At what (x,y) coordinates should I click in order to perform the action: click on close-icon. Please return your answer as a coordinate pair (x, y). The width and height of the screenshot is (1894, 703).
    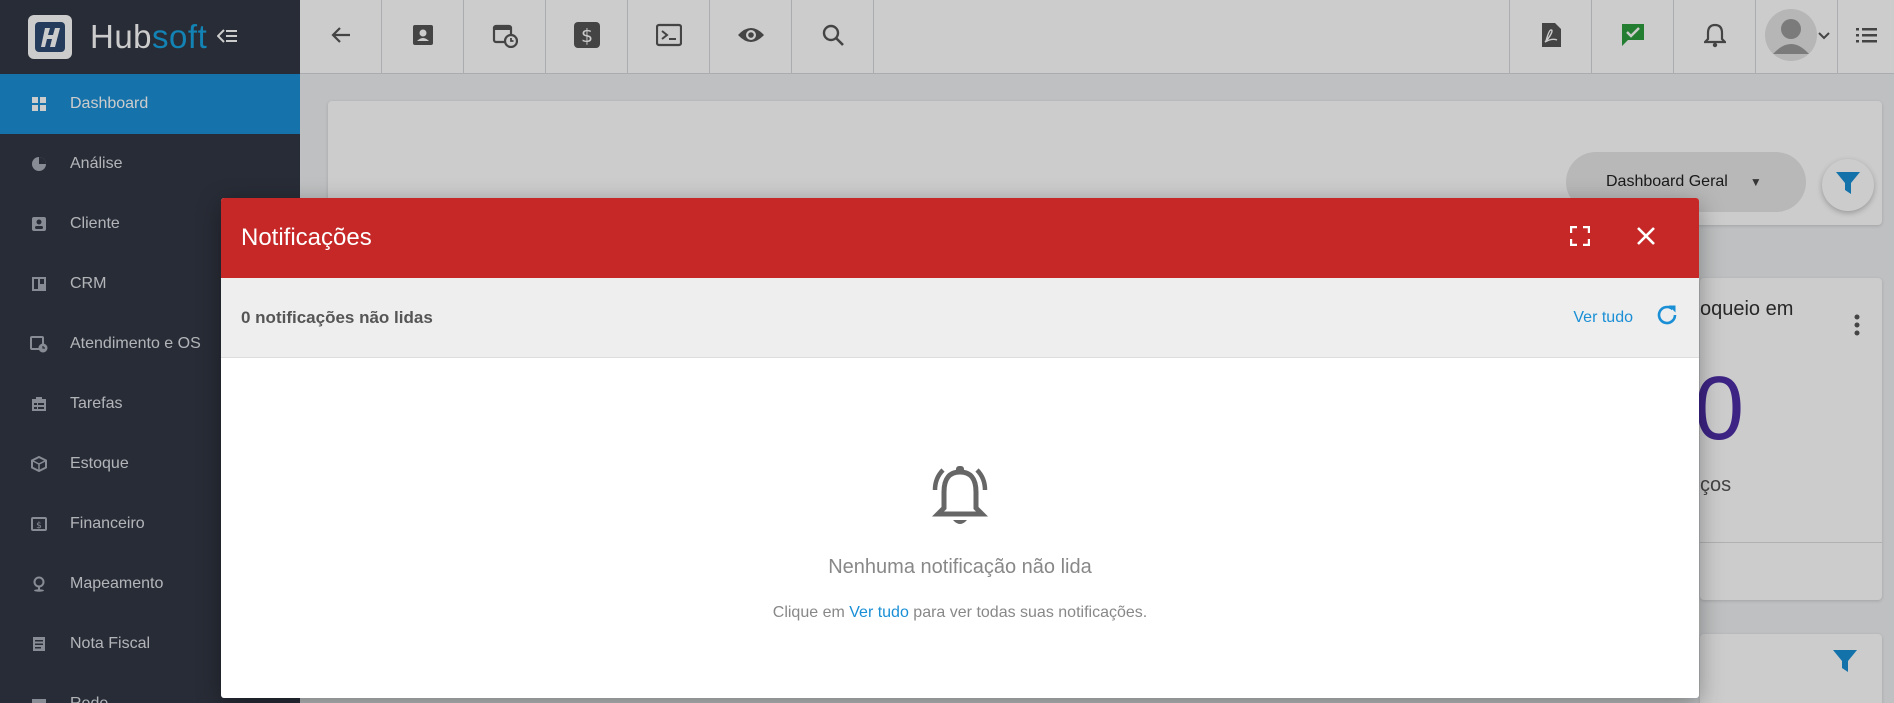
    Looking at the image, I should click on (1646, 238).